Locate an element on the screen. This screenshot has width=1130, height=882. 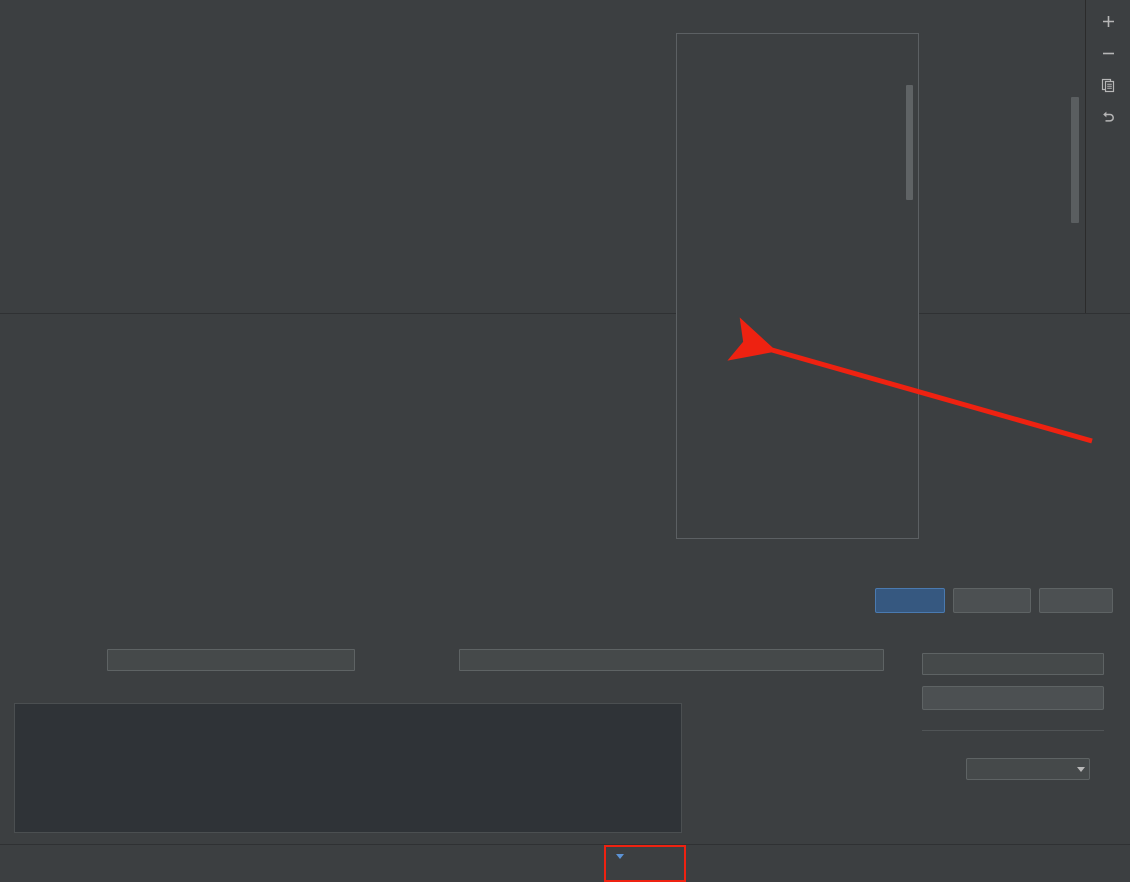
minus-icon is located at coordinates (1108, 53).